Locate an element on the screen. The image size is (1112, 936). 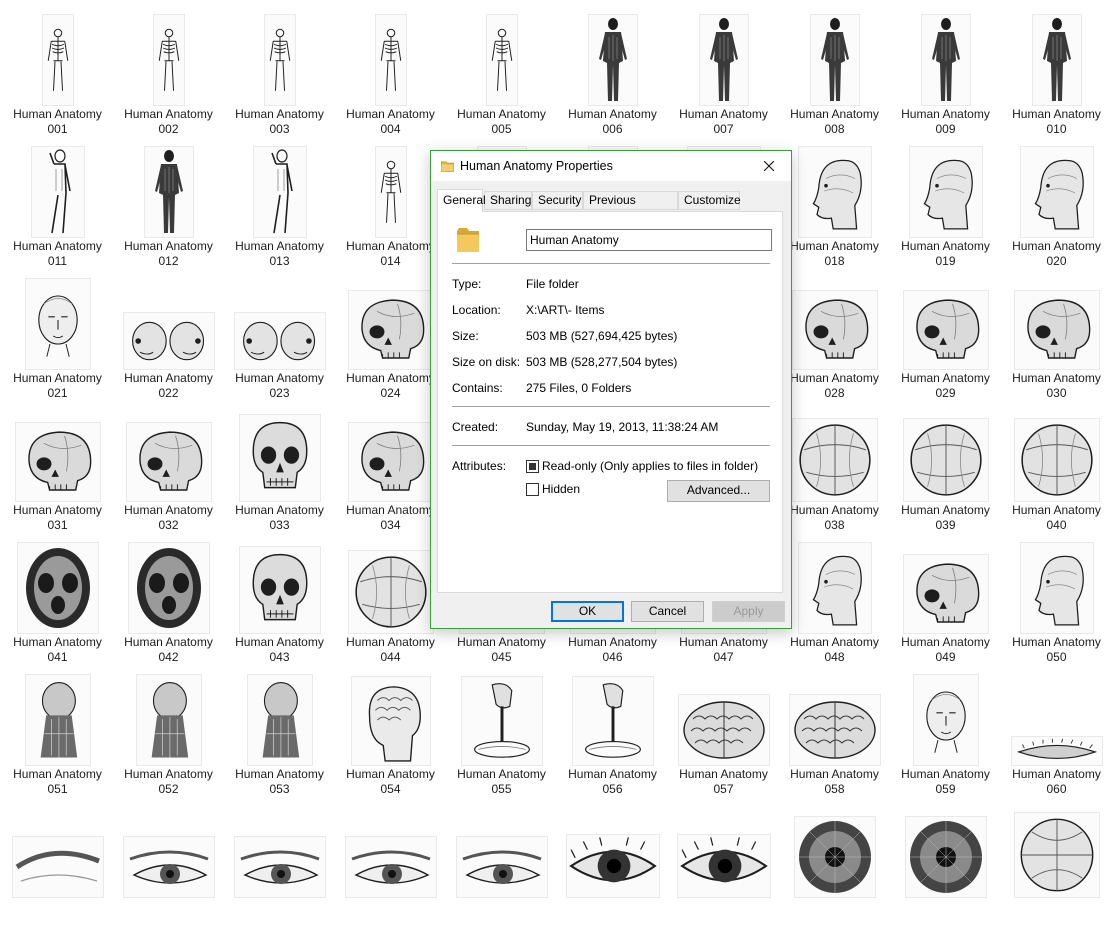
file-name-label: Human Anatomy 020 is located at coordinates (1056, 253).